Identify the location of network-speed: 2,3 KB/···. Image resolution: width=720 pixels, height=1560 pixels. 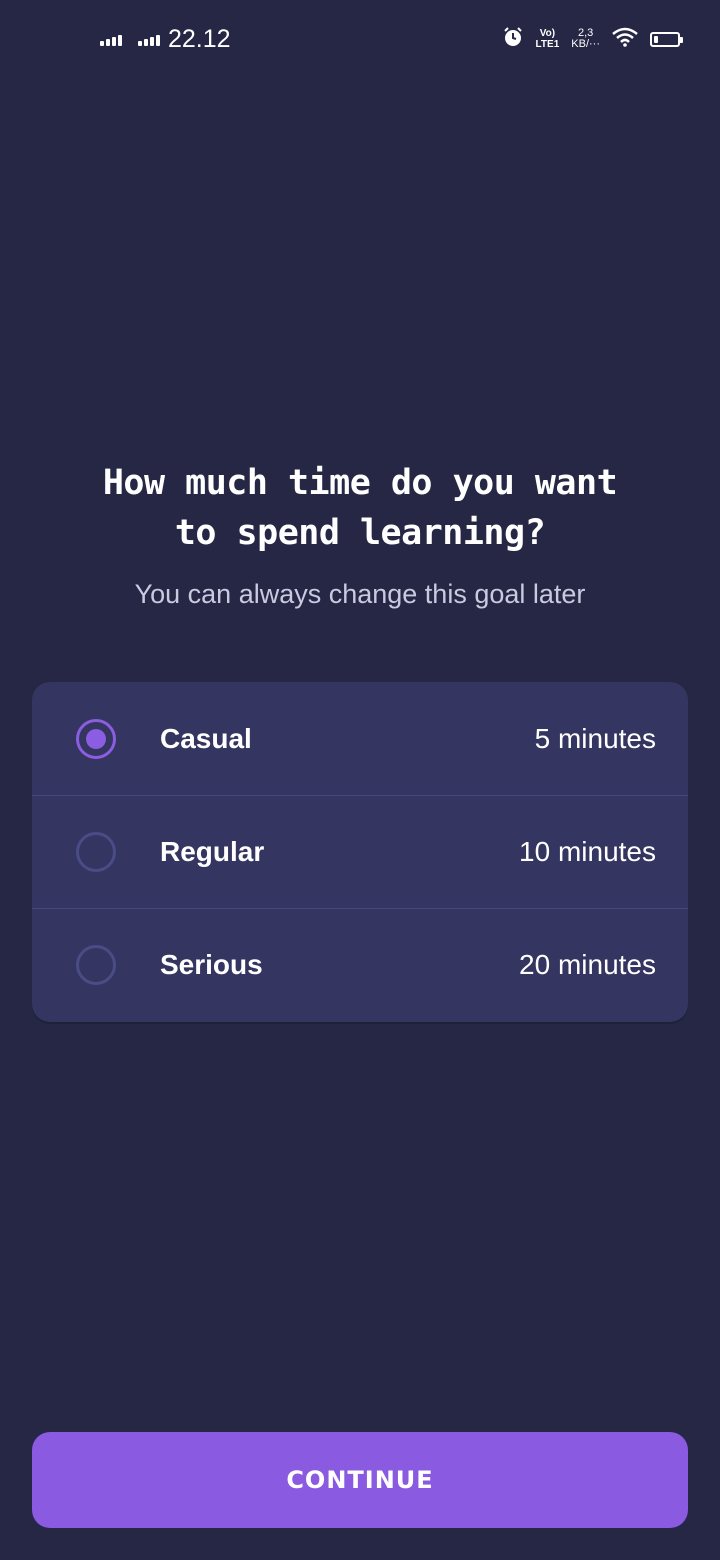
(585, 39).